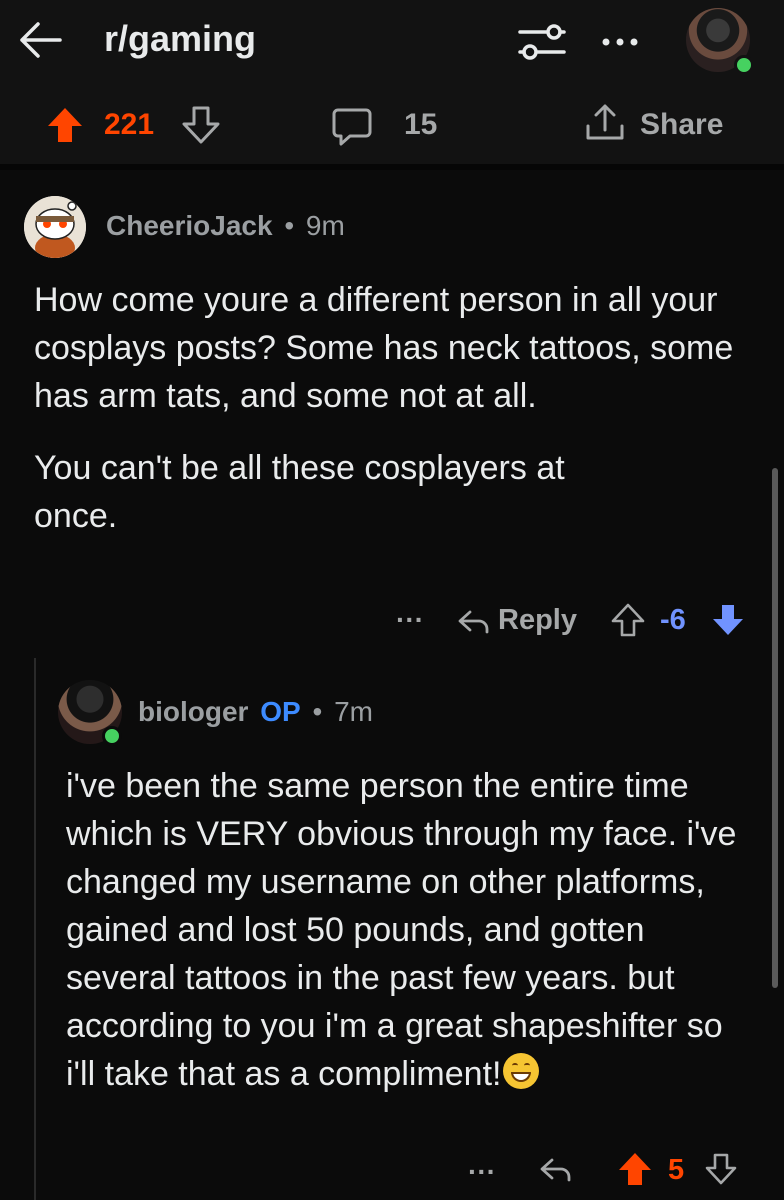 The height and width of the screenshot is (1200, 784). Describe the element at coordinates (40, 40) in the screenshot. I see `back-arrow-icon` at that location.